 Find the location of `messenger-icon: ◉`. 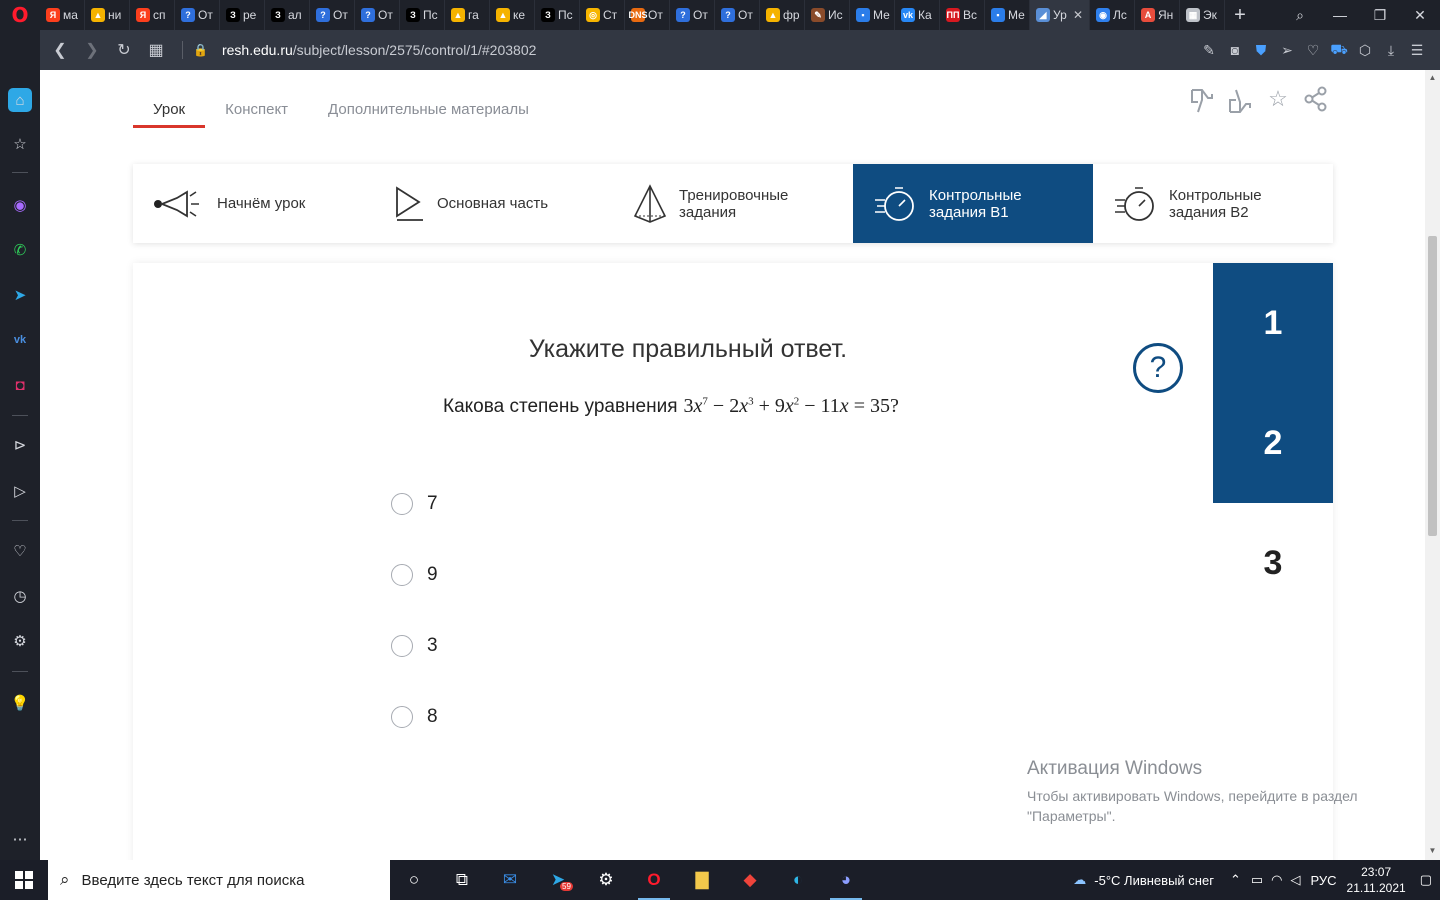

messenger-icon: ◉ is located at coordinates (20, 205).